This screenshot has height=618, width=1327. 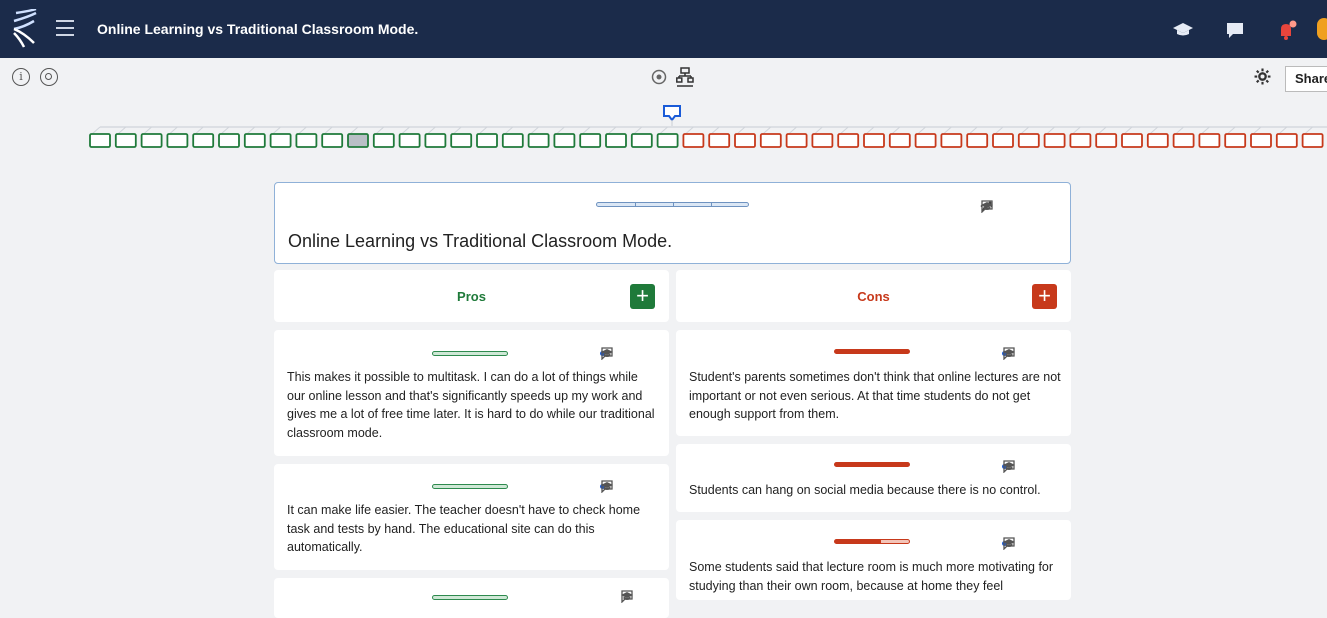 I want to click on sunburst-view-icon, so click(x=659, y=77).